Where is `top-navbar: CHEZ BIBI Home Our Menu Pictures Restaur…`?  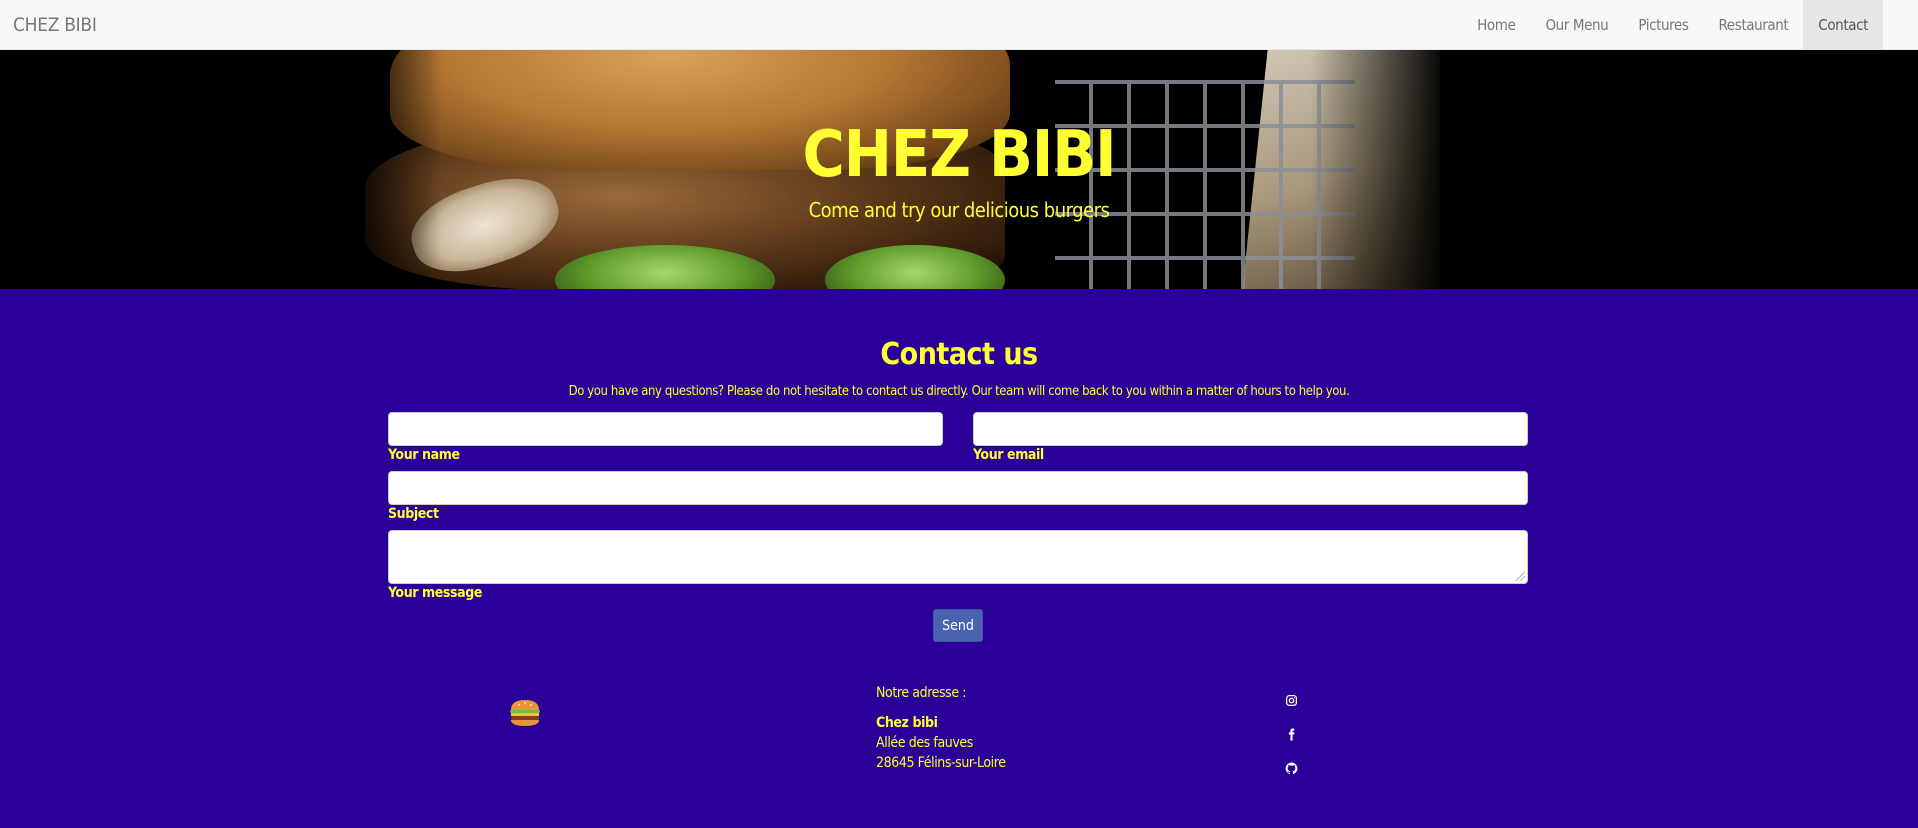
top-navbar: CHEZ BIBI Home Our Menu Pictures Restaur… is located at coordinates (959, 25).